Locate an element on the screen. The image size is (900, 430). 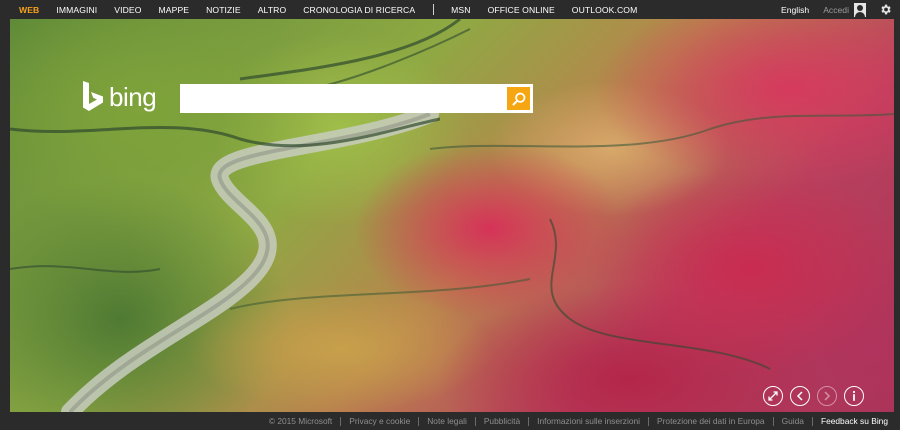
search-box is located at coordinates (356, 98).